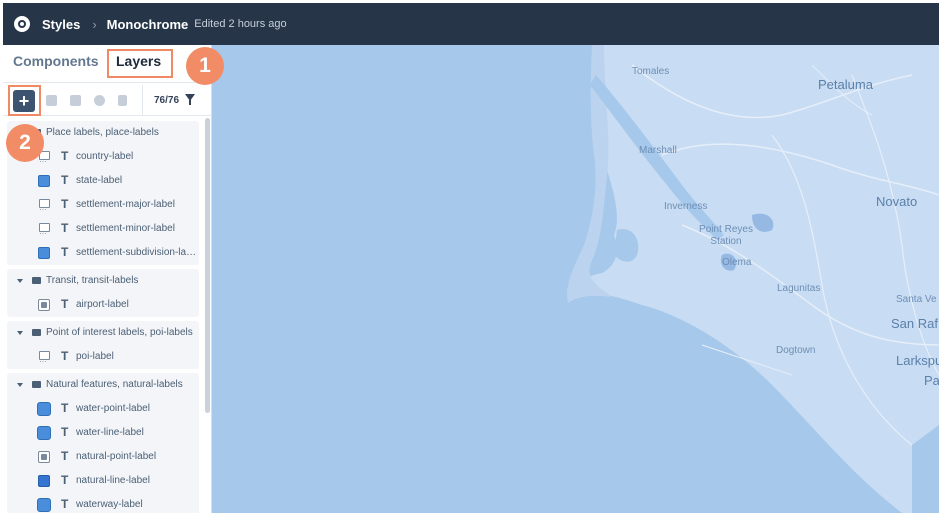 The image size is (939, 513). I want to click on top-bar: Styles › Monochrome Edited 2 hours ago, so click(471, 24).